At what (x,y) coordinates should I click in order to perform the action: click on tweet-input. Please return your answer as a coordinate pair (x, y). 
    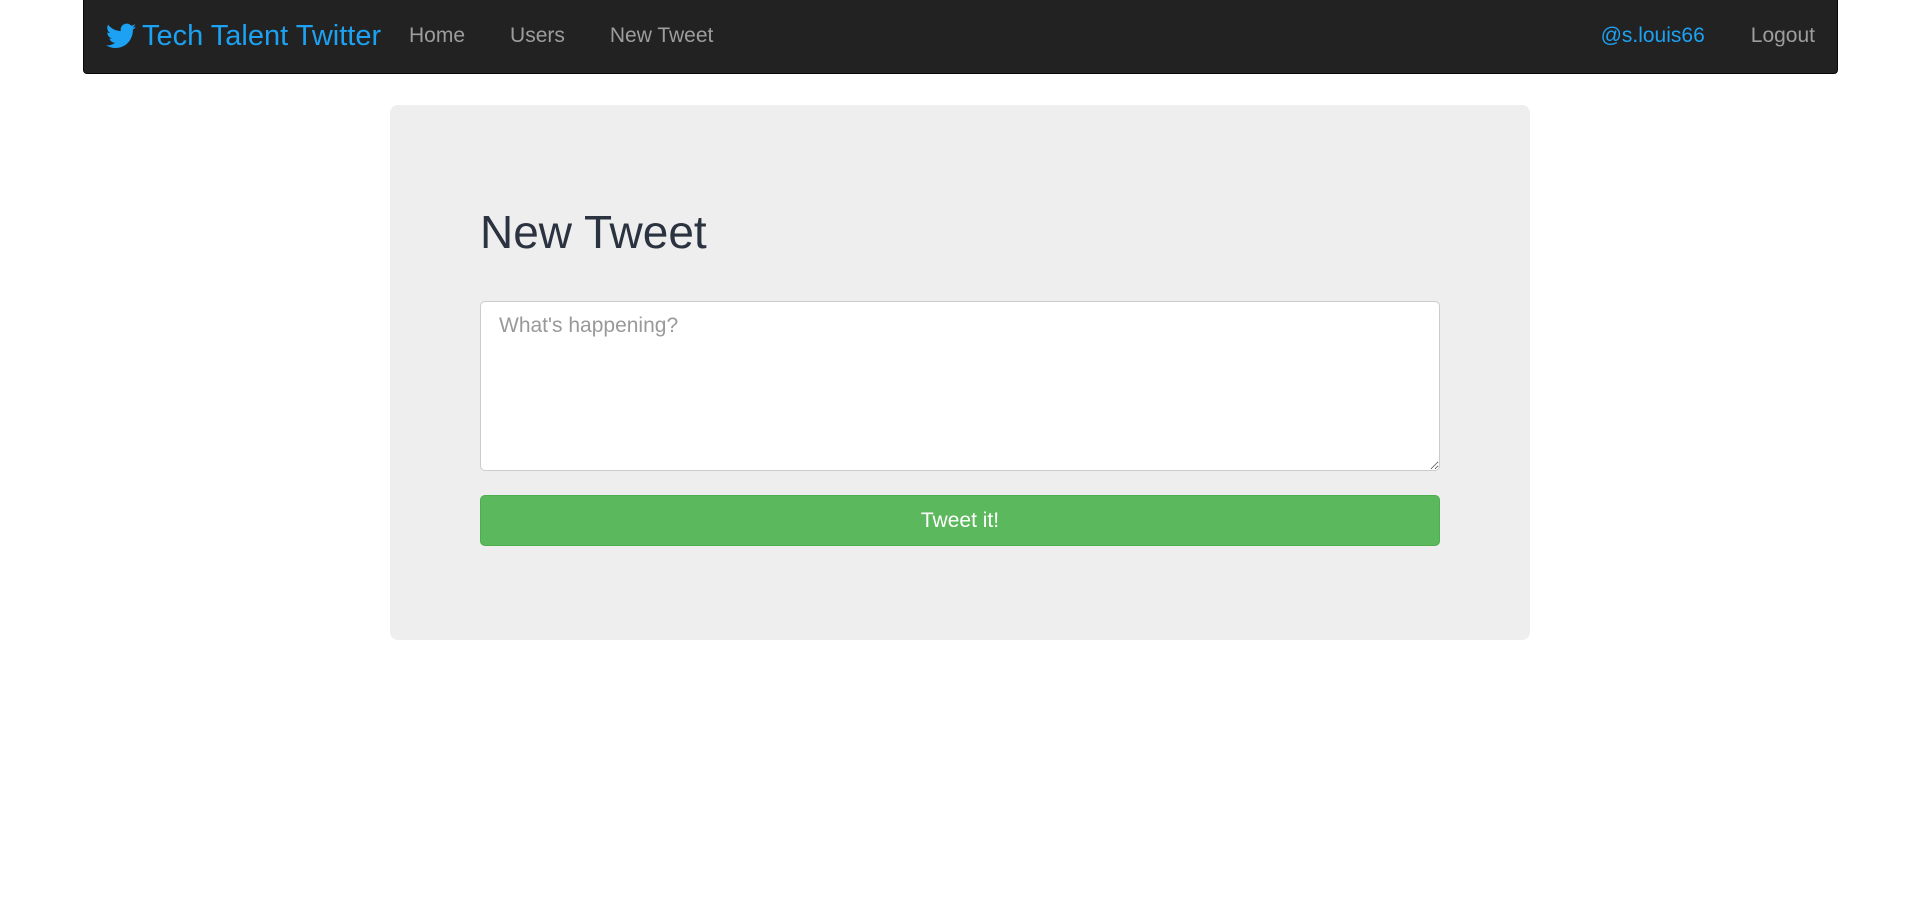
    Looking at the image, I should click on (960, 386).